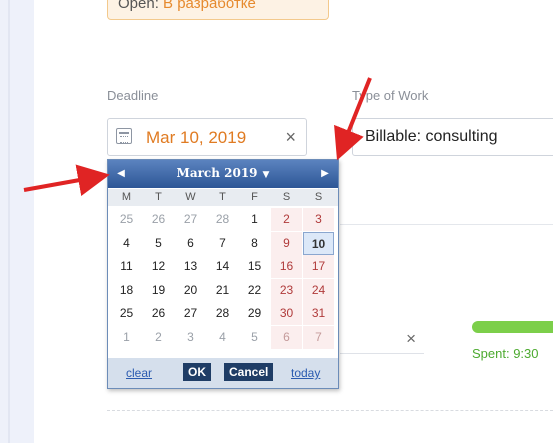  Describe the element at coordinates (197, 372) in the screenshot. I see `ok-button: OK` at that location.